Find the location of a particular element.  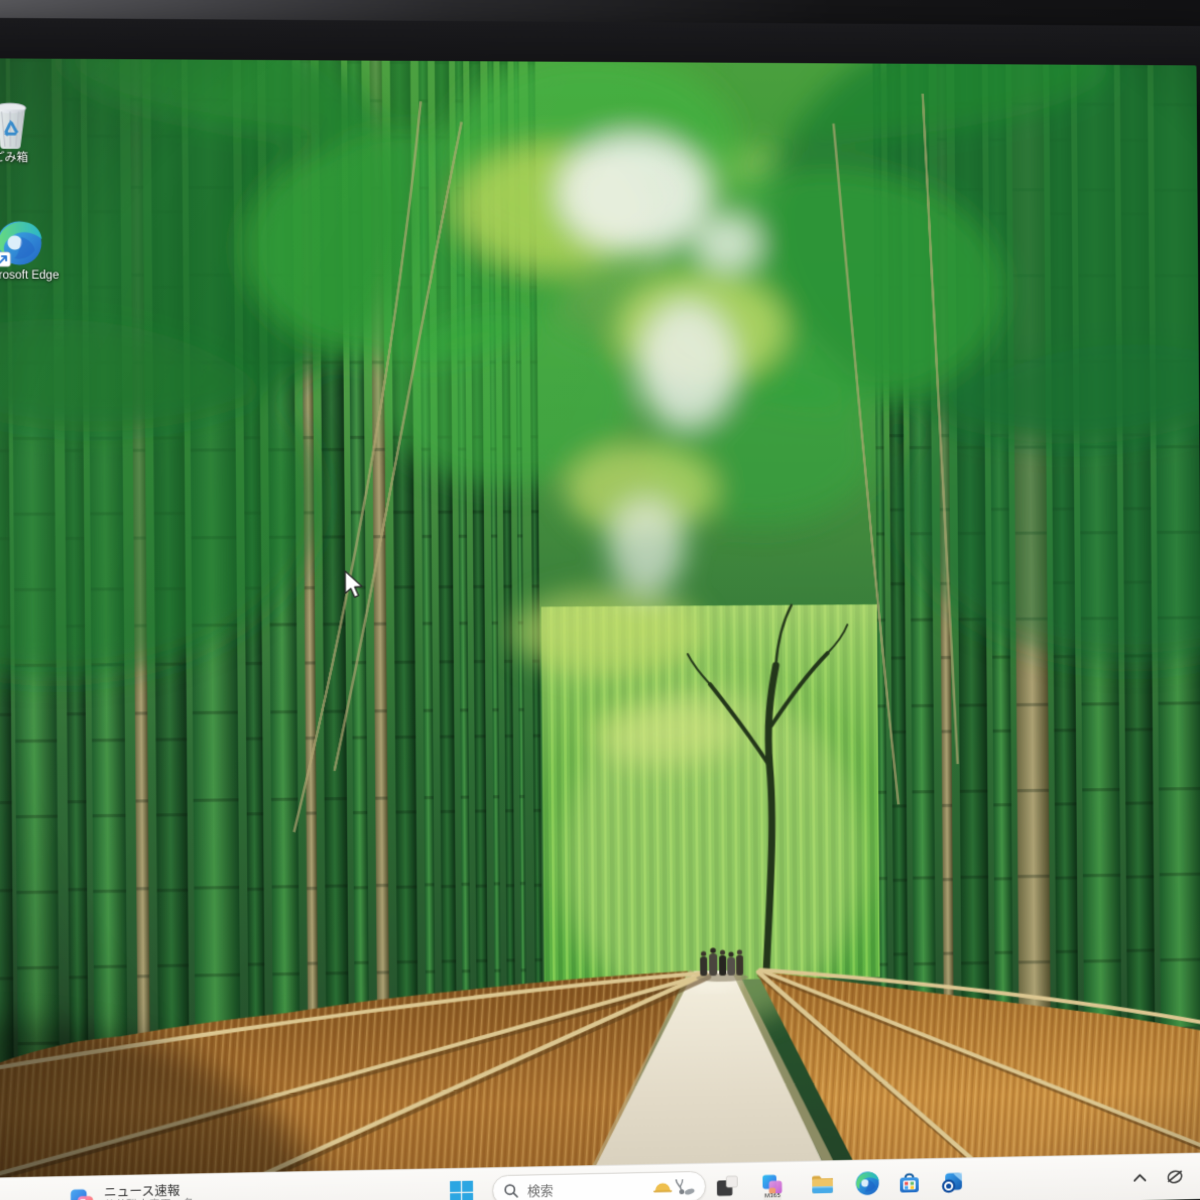

desktop-icon-recycle-bin: ごみ箱 is located at coordinates (28, 133).